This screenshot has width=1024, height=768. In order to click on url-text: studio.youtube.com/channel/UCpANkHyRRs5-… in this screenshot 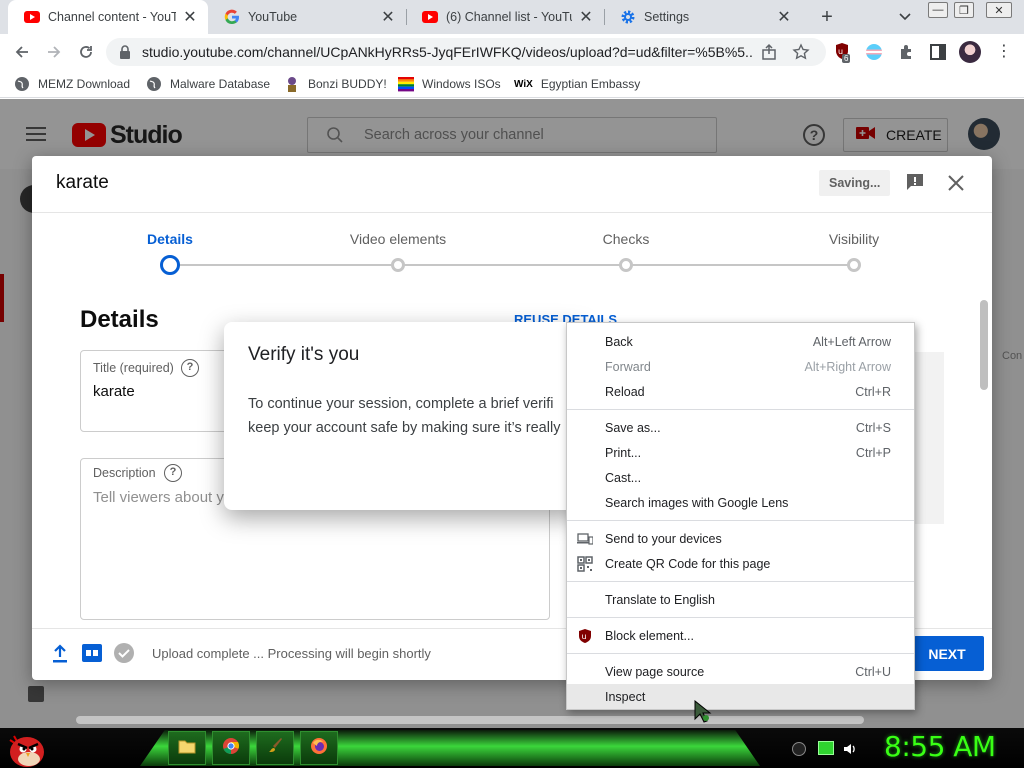, I will do `click(448, 52)`.